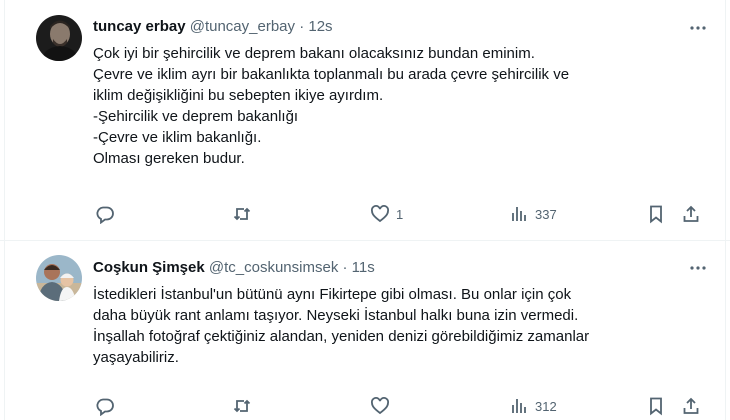 This screenshot has width=730, height=420. I want to click on like-button: 1, so click(386, 214).